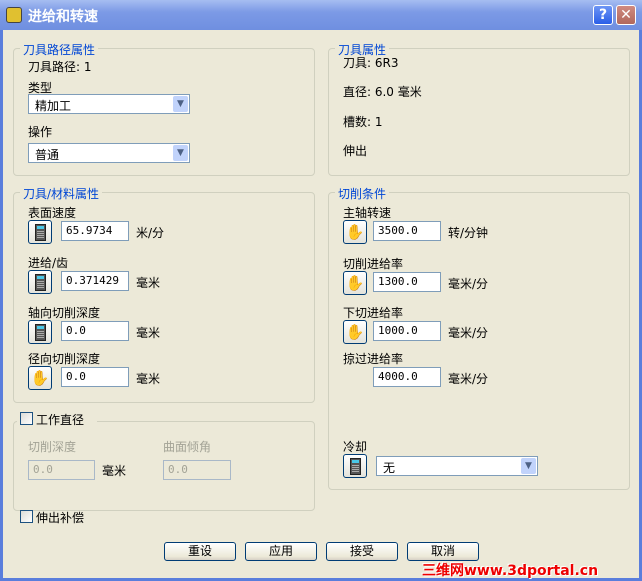  Describe the element at coordinates (407, 282) in the screenshot. I see `value-input: 1300.0` at that location.